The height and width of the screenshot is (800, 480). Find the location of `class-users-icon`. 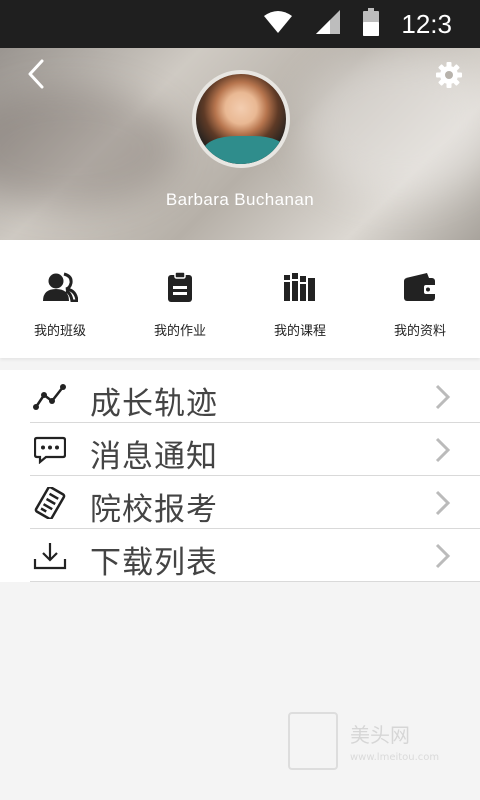

class-users-icon is located at coordinates (60, 287).